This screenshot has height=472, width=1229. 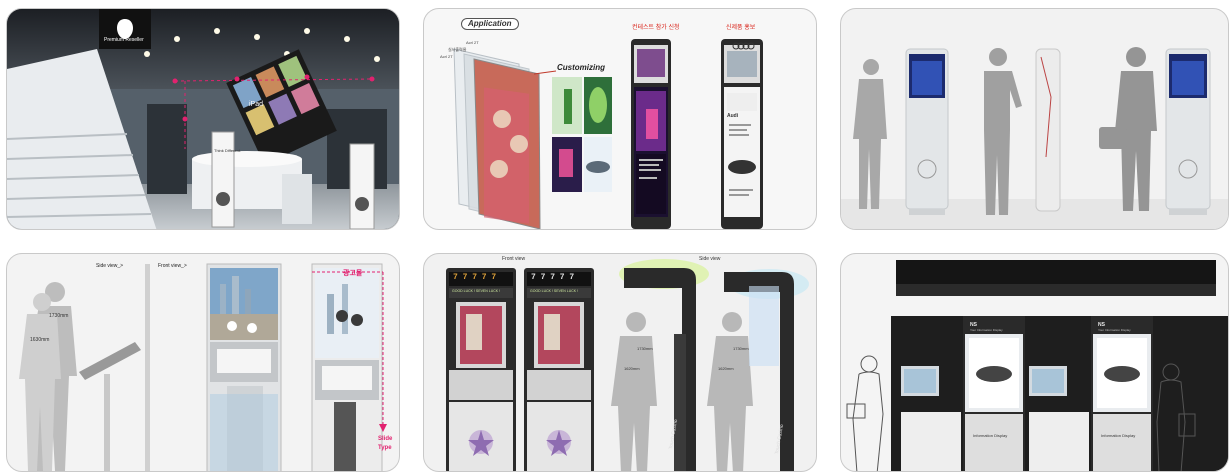 What do you see at coordinates (553, 277) in the screenshot?
I see `digit-display-right: 7 7 7 7 7` at bounding box center [553, 277].